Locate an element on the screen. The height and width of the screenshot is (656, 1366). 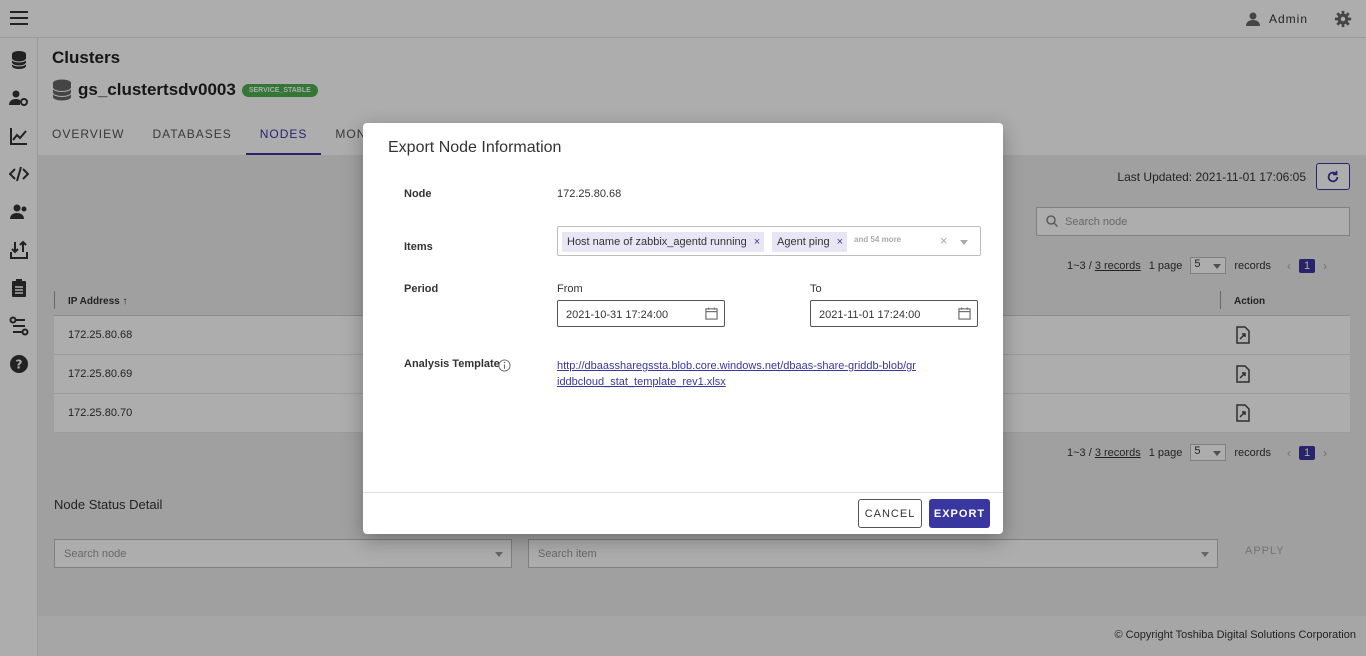
node-value: 172.25.80.68 is located at coordinates (589, 194).